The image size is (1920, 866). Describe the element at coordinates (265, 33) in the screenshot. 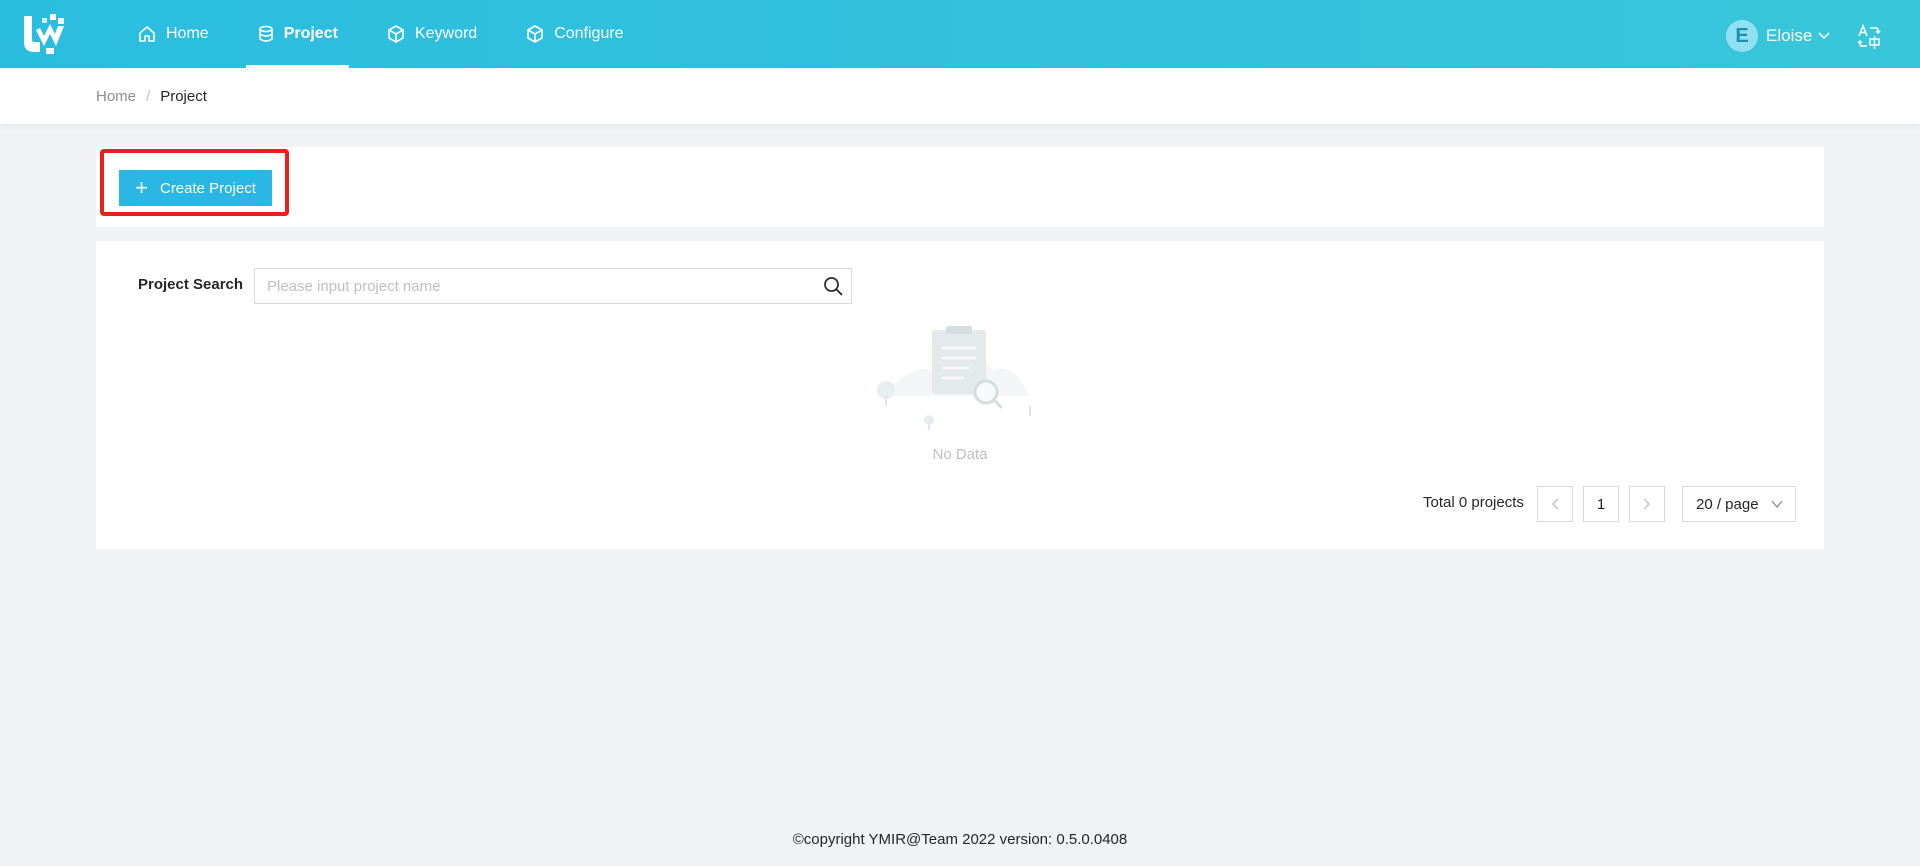

I see `database-icon` at that location.